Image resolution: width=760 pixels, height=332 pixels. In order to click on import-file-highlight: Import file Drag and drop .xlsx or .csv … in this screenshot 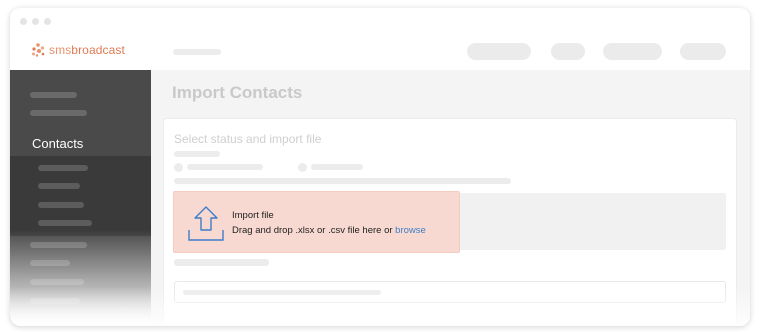, I will do `click(316, 222)`.